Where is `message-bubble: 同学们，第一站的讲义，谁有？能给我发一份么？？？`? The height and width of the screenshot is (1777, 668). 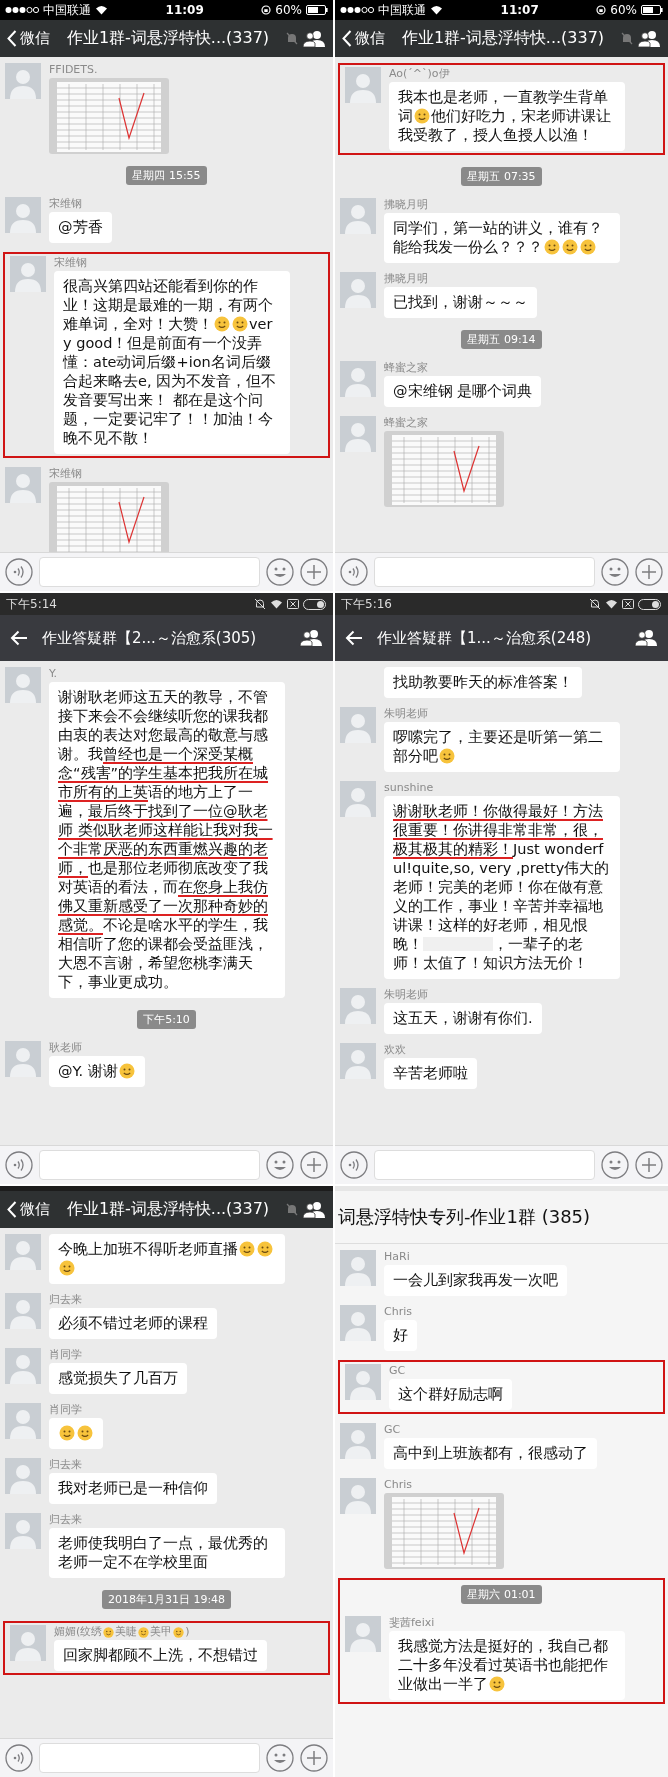 message-bubble: 同学们，第一站的讲义，谁有？能给我发一份么？？？ is located at coordinates (502, 238).